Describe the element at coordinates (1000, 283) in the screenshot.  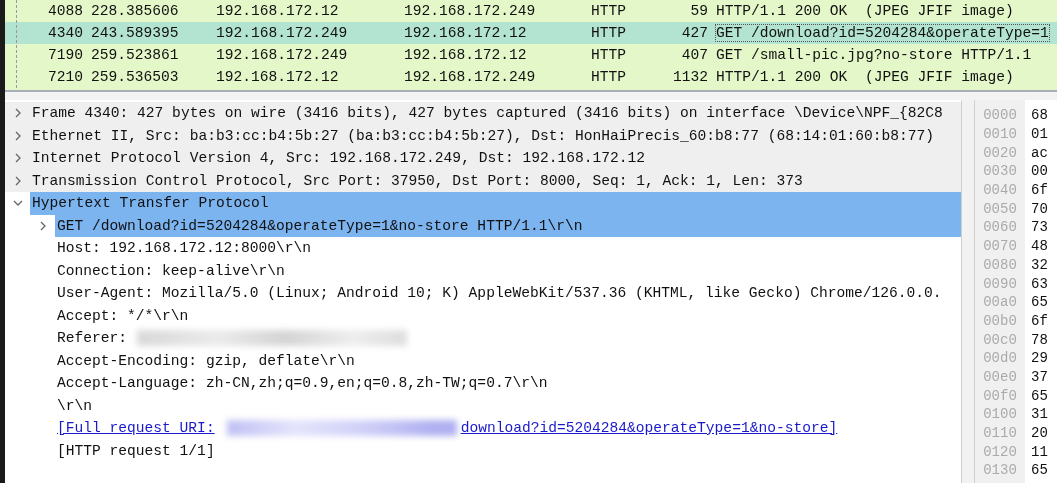
I see `byte-offset: 0090` at that location.